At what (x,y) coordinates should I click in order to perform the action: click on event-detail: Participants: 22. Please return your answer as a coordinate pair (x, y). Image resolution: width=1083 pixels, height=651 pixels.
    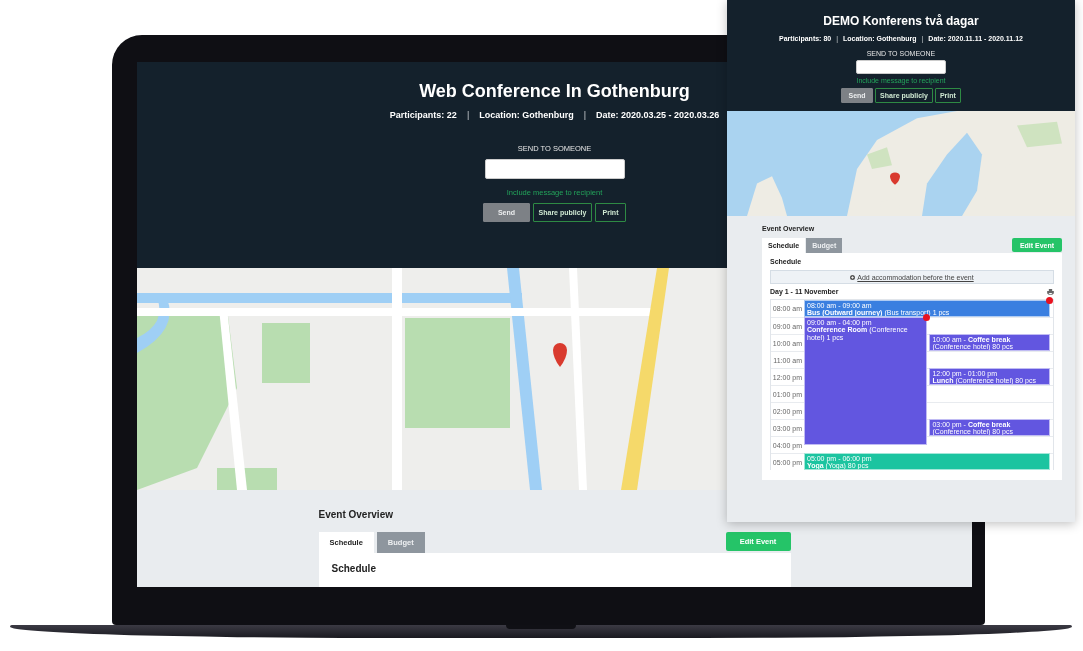
    Looking at the image, I should click on (423, 115).